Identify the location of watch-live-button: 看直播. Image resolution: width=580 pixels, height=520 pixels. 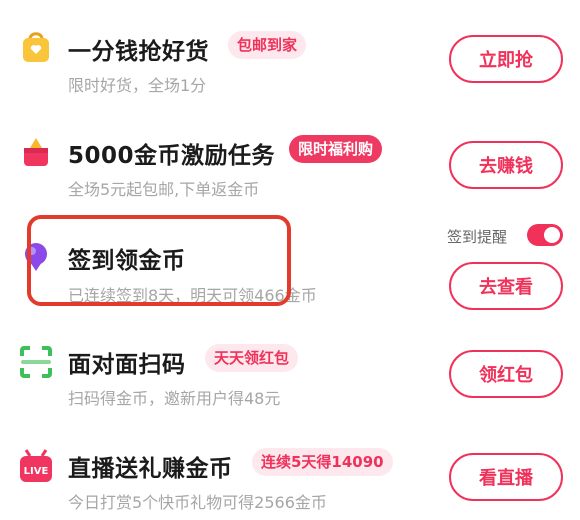
(506, 477).